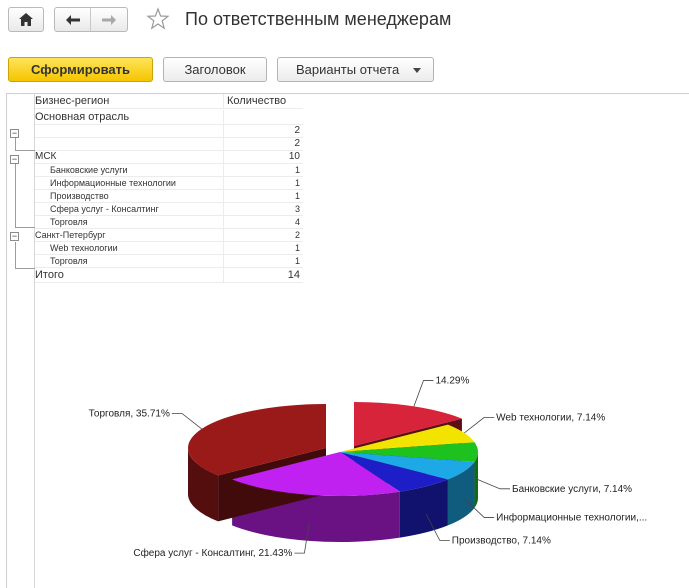 This screenshot has height=588, width=689. I want to click on pie-data-label: Web технологии, 7.14%, so click(550, 417).